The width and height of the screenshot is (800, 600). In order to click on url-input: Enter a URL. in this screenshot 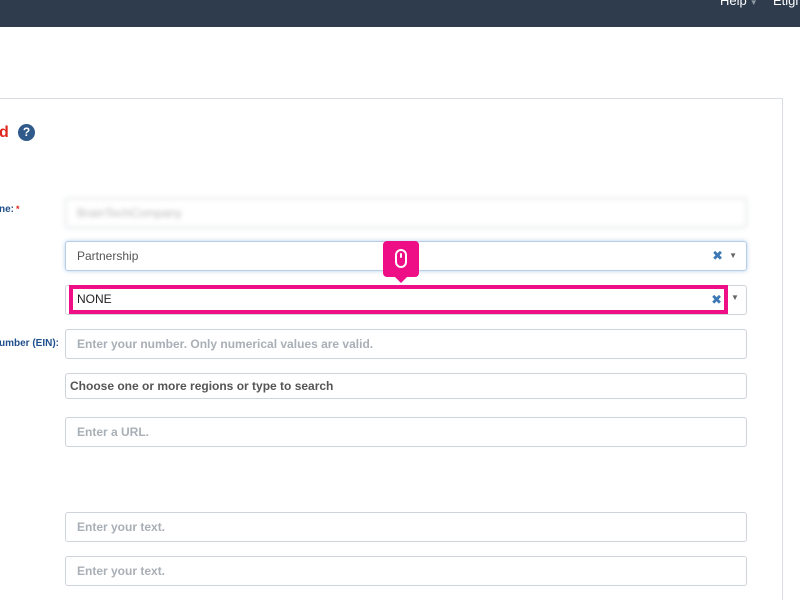, I will do `click(406, 432)`.